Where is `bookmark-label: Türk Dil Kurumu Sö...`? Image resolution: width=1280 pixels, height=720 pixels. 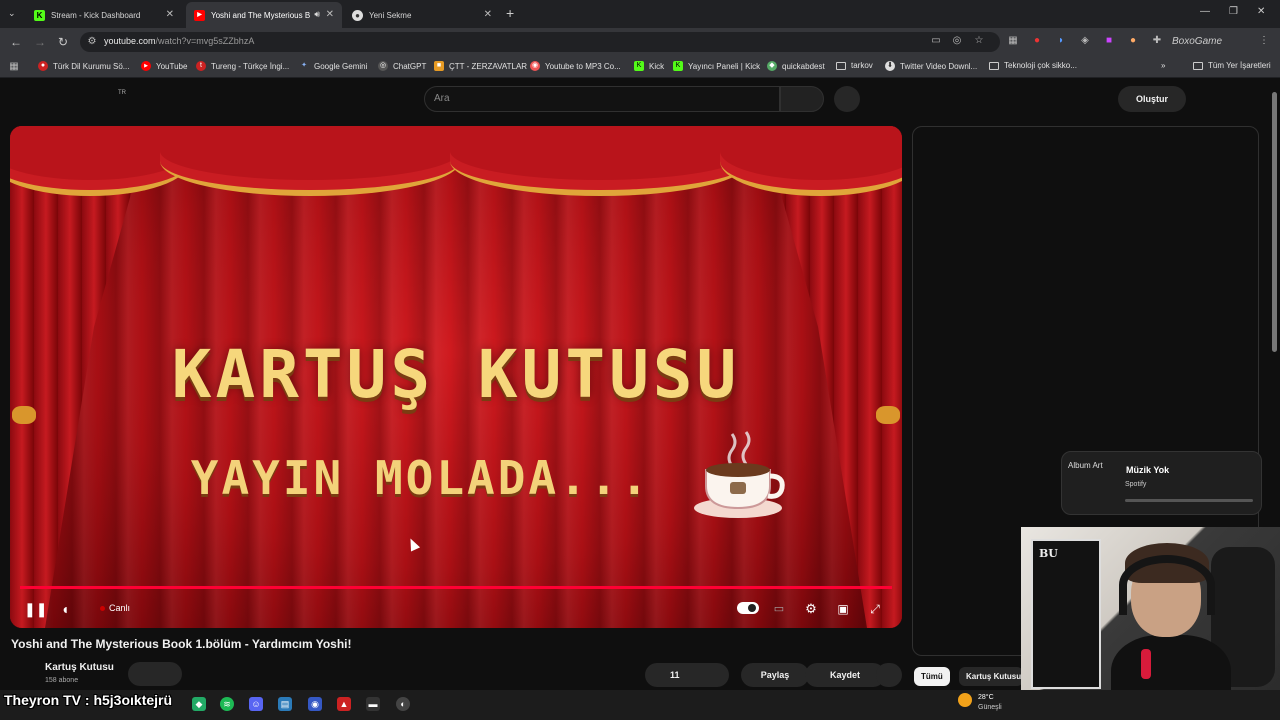
bookmark-label: Türk Dil Kurumu Sö... is located at coordinates (91, 66).